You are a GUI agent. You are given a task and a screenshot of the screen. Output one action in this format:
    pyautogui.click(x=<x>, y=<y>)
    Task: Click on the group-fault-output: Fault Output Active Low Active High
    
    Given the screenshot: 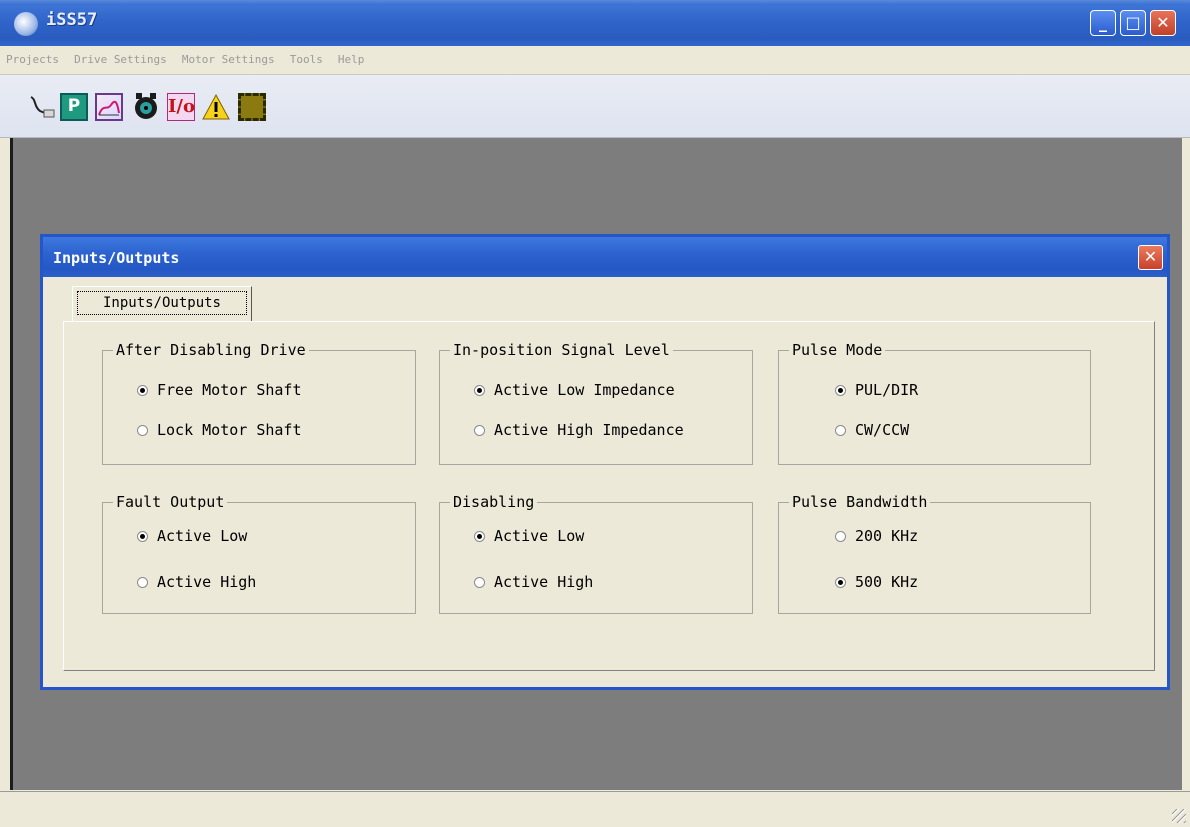 What is the action you would take?
    pyautogui.click(x=259, y=553)
    